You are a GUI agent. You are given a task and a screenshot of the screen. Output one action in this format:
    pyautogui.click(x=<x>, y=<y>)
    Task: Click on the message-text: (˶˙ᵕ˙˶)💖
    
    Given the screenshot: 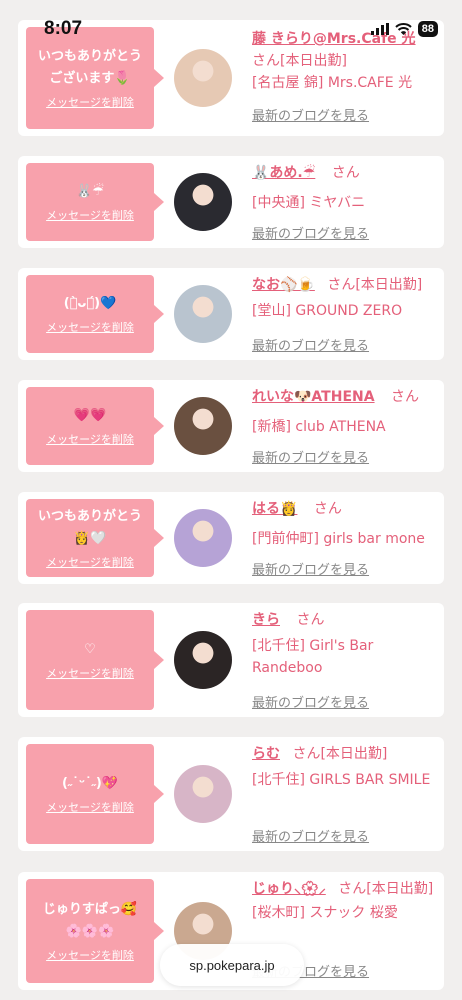 What is the action you would take?
    pyautogui.click(x=90, y=783)
    